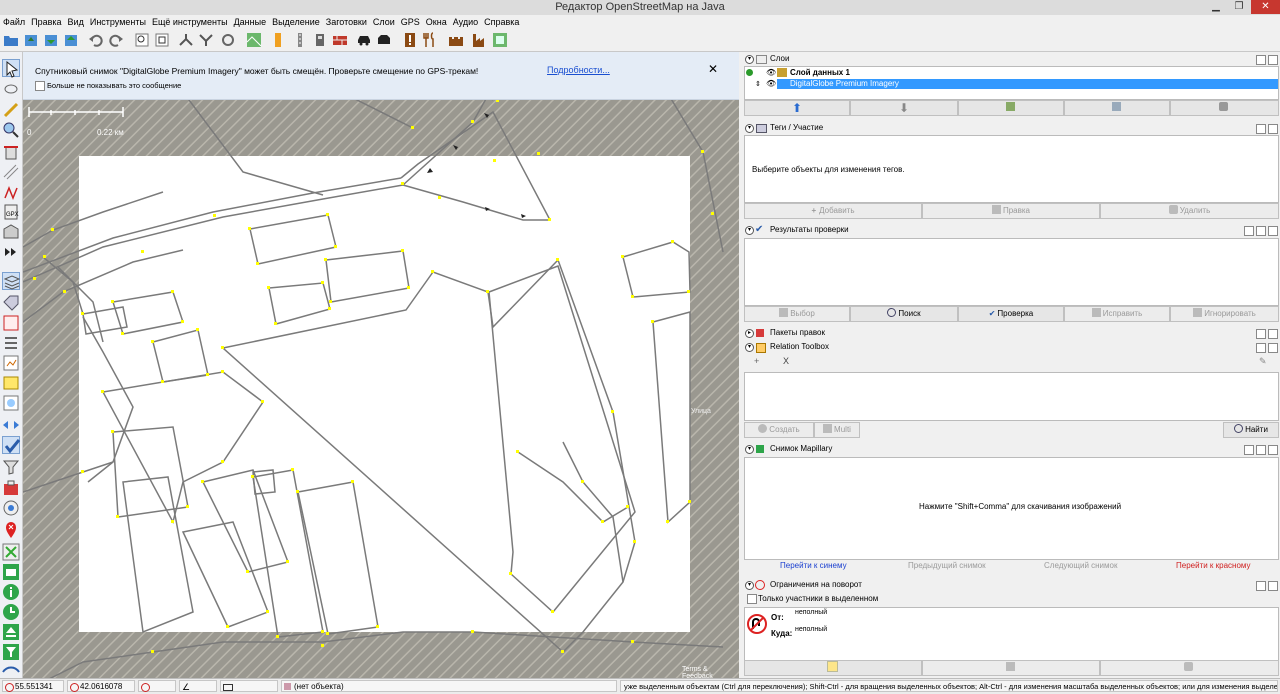 This screenshot has height=694, width=1280. What do you see at coordinates (364, 40) in the screenshot?
I see `preset-car-icon` at bounding box center [364, 40].